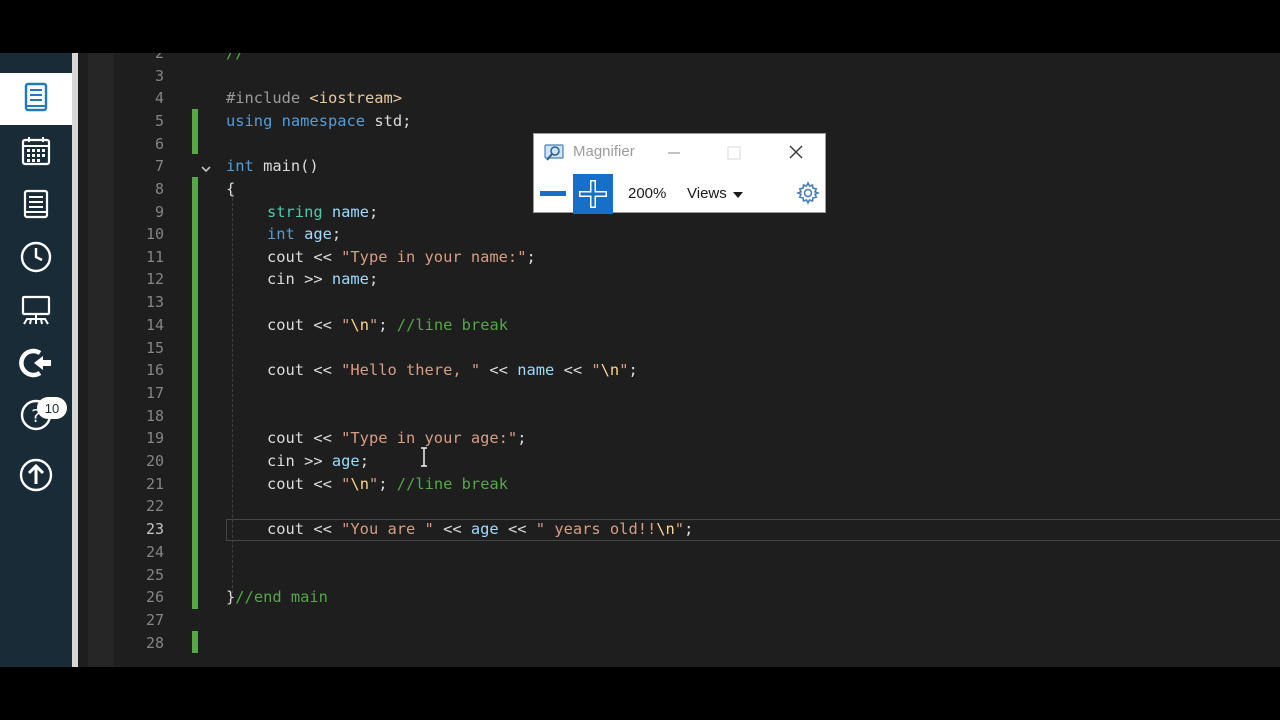 This screenshot has width=1280, height=720. What do you see at coordinates (679, 484) in the screenshot?
I see `code-line: 21 cout << "\n"; //line break` at bounding box center [679, 484].